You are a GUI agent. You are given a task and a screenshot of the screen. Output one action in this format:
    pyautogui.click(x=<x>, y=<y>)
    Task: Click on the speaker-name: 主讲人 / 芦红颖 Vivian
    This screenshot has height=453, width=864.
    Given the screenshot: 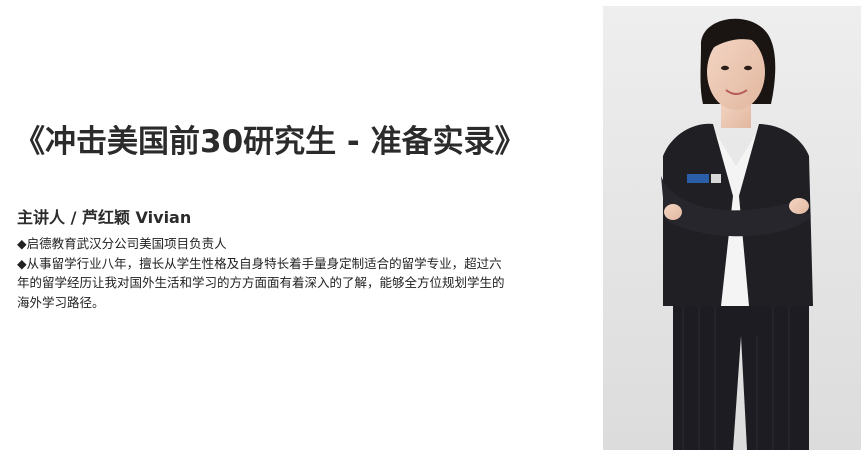 What is the action you would take?
    pyautogui.click(x=104, y=217)
    